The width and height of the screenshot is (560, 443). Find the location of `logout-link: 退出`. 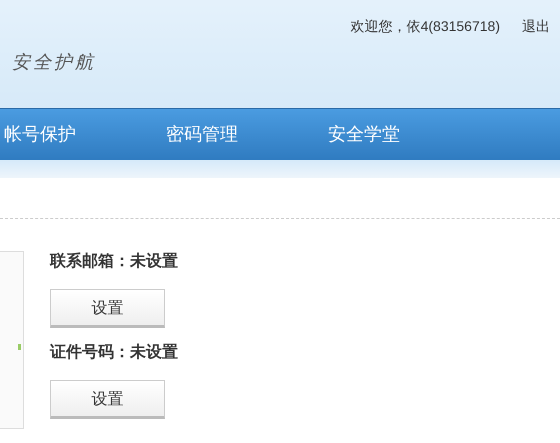

logout-link: 退出 is located at coordinates (536, 26).